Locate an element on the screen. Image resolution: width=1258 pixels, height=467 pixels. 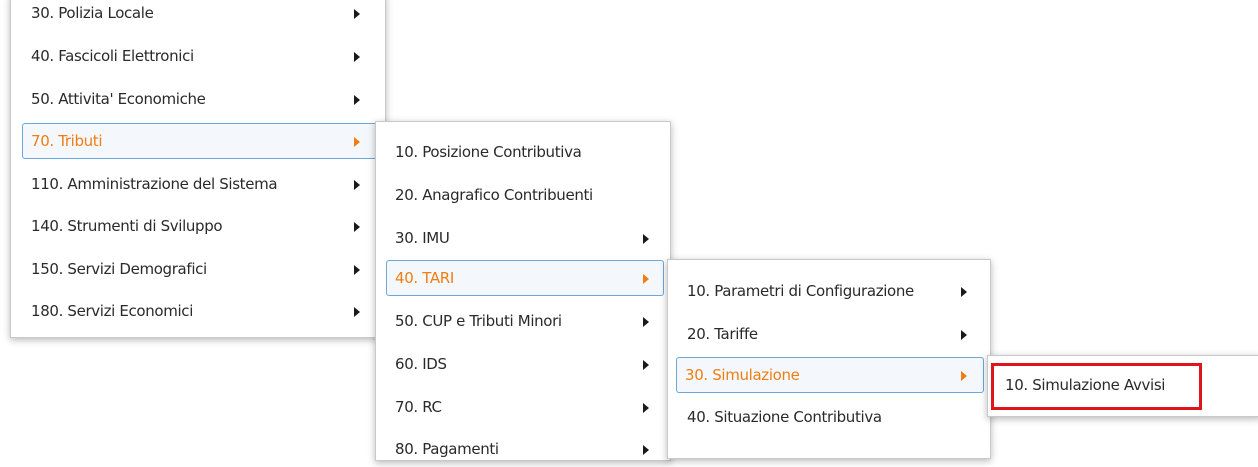
menu-item-simulazione-avvisi: 10. Simulazione Avvisi is located at coordinates (1096, 385).